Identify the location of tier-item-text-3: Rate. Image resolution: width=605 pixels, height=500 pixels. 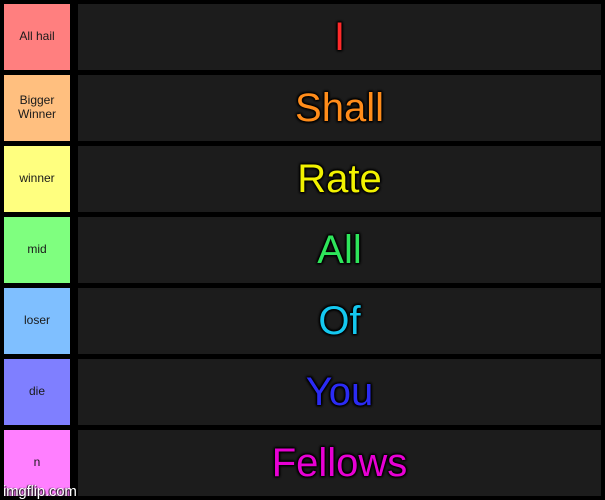
(339, 179).